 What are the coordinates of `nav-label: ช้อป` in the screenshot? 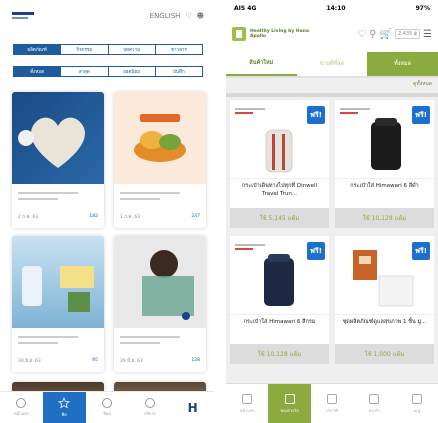 It's located at (107, 413).